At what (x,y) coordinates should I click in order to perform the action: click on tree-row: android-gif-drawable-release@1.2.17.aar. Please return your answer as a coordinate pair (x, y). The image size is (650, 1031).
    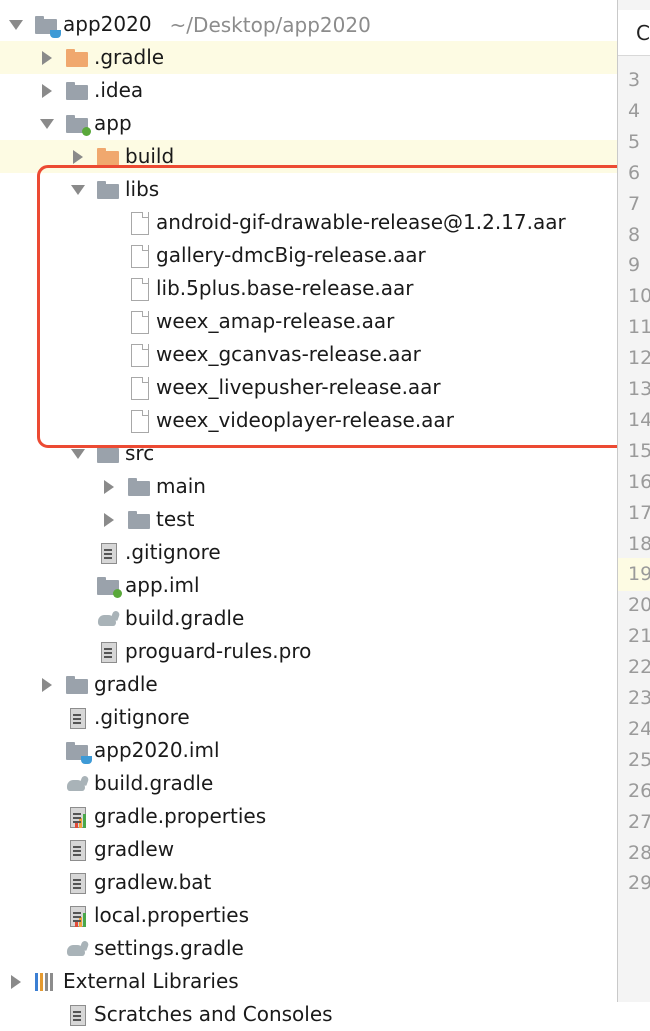
    Looking at the image, I should click on (308, 222).